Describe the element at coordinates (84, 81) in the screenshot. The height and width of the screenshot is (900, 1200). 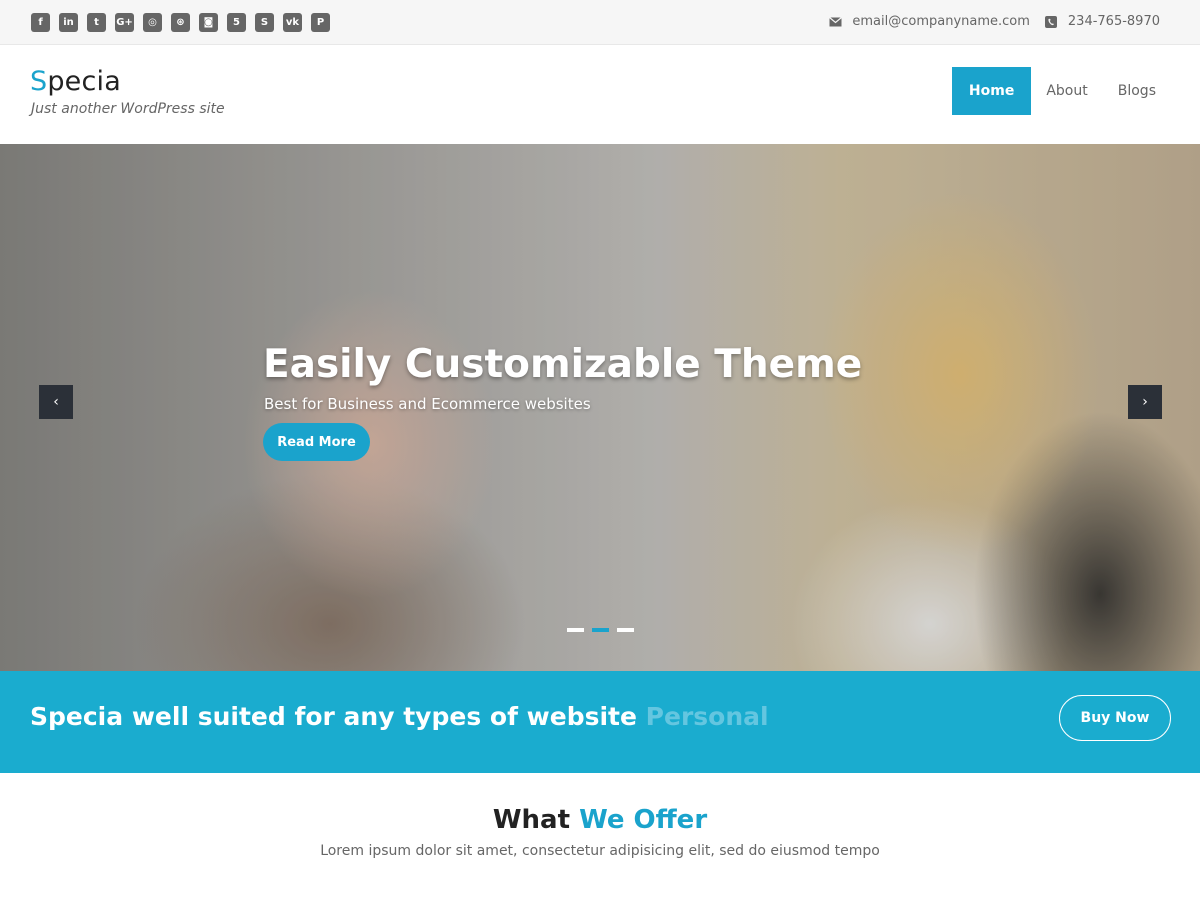
I see `logo-text: pecia` at that location.